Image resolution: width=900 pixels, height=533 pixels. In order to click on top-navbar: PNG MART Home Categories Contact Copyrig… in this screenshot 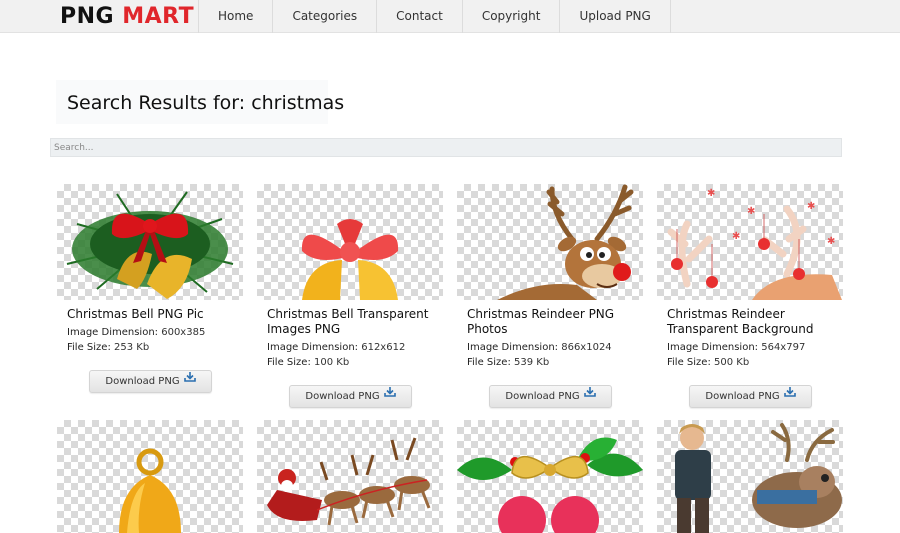, I will do `click(450, 16)`.